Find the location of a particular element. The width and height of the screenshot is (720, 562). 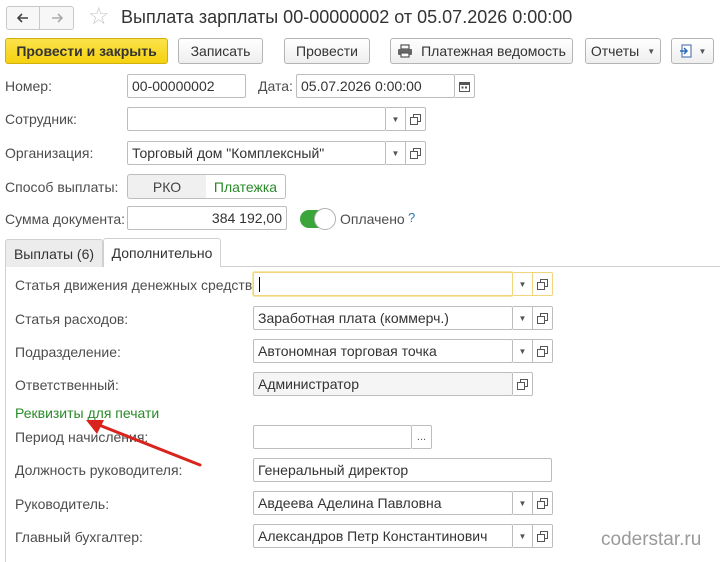

expense-item-open-button is located at coordinates (543, 318).